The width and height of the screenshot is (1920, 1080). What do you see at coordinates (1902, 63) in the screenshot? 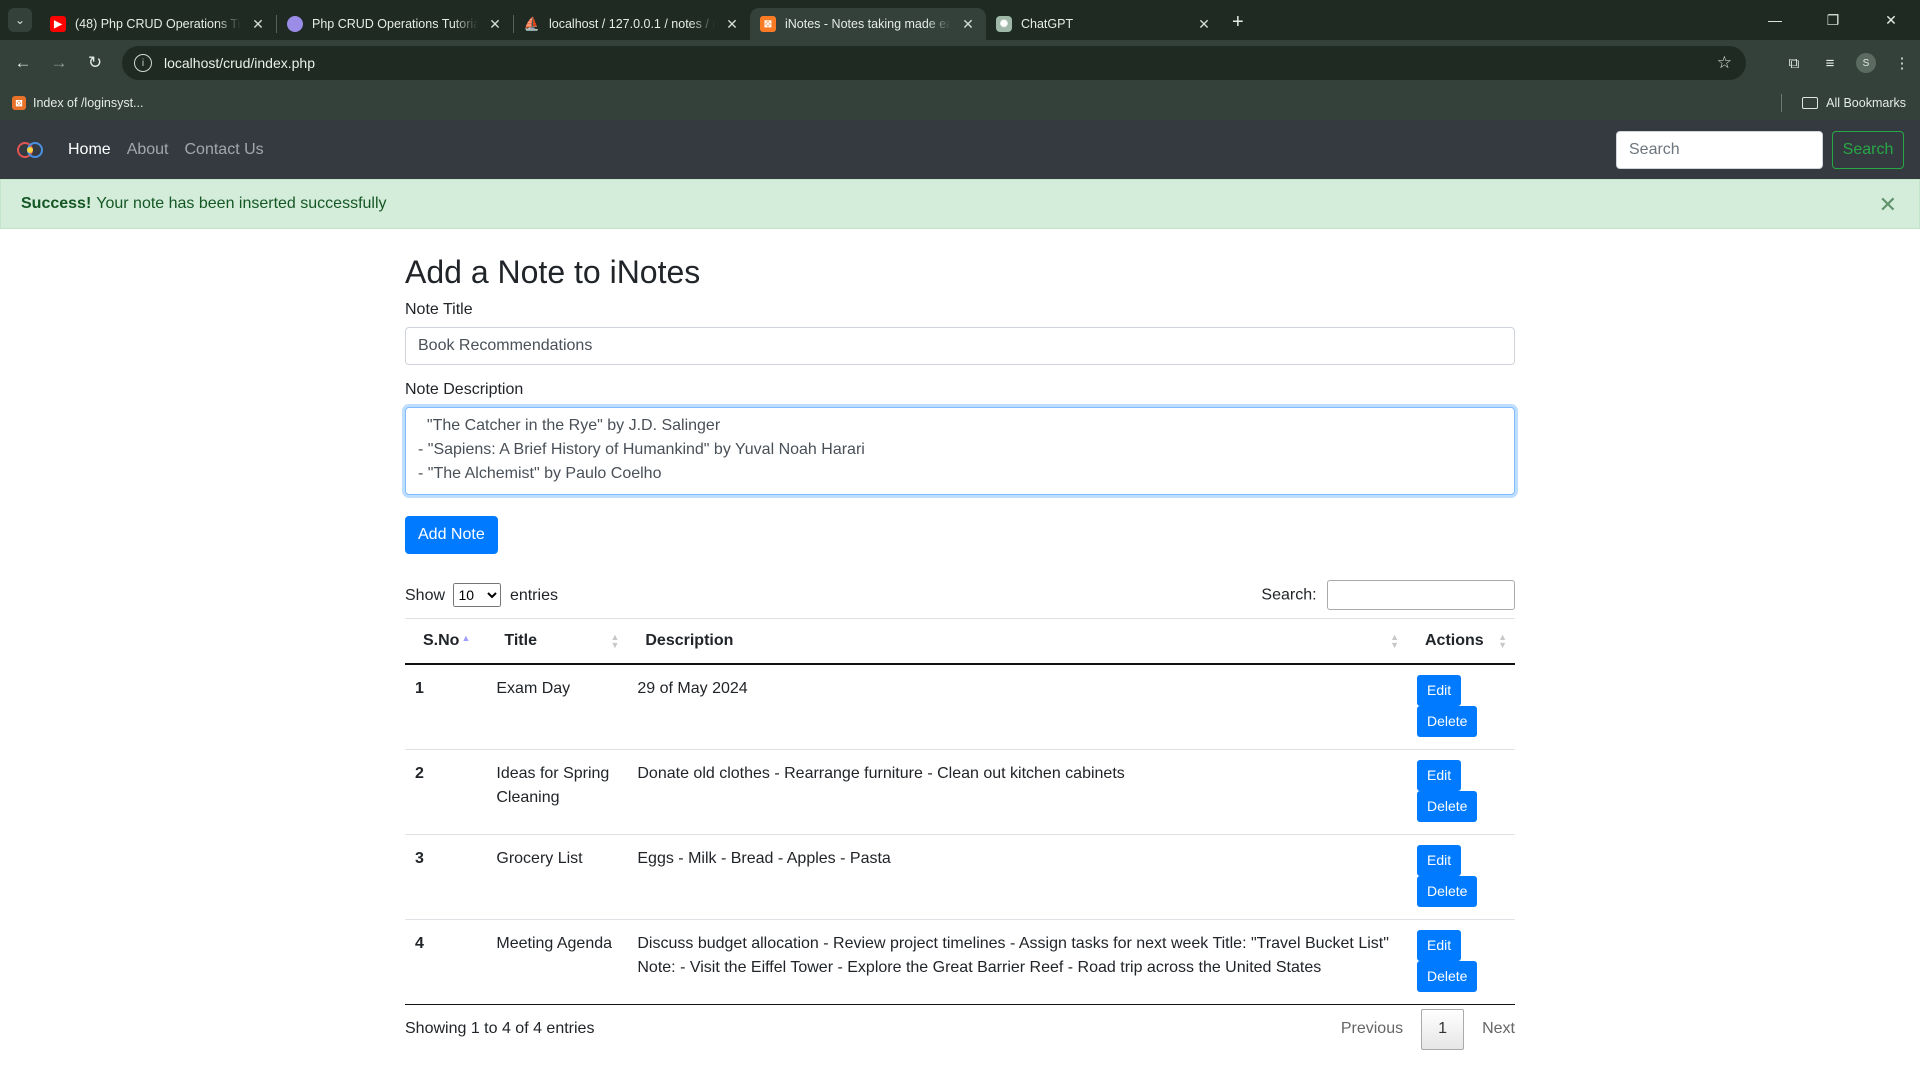
I see `menu-icon: ⋮` at bounding box center [1902, 63].